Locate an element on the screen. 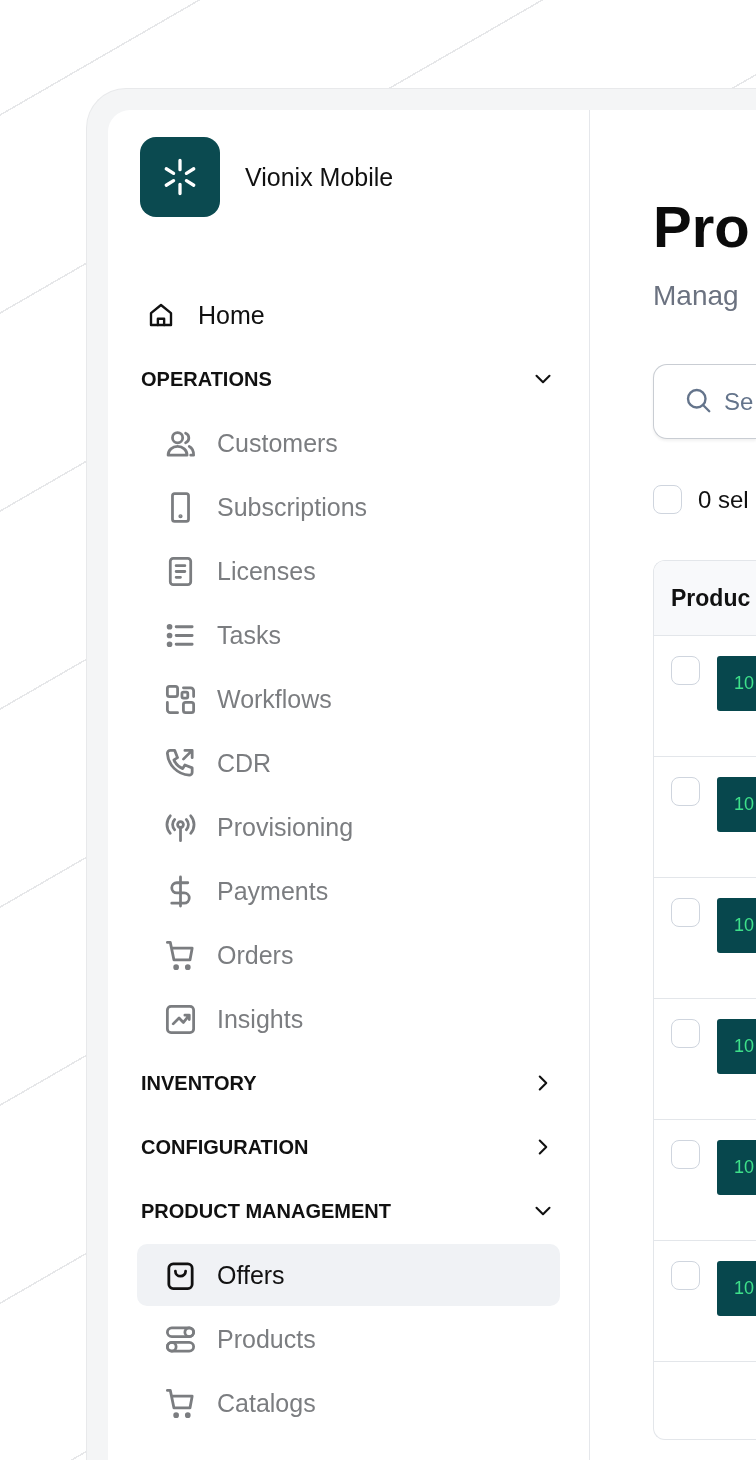  nav-item: Offers is located at coordinates (348, 1275).